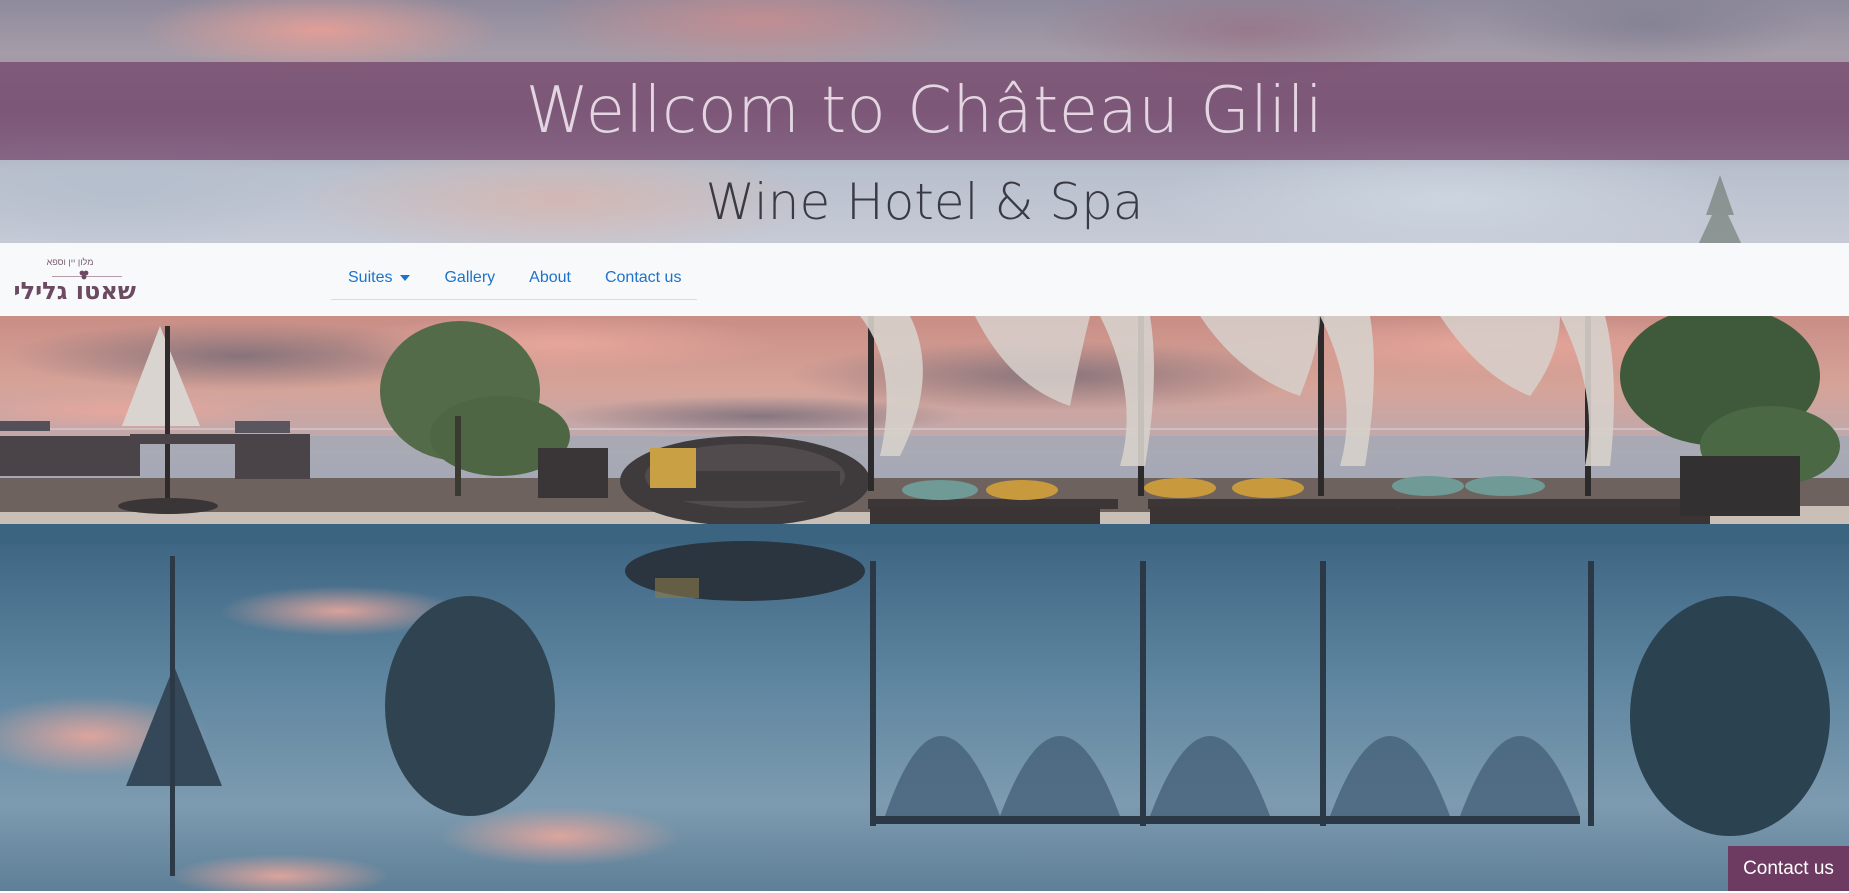  I want to click on title-band: Wellcom to Château Glili, so click(924, 111).